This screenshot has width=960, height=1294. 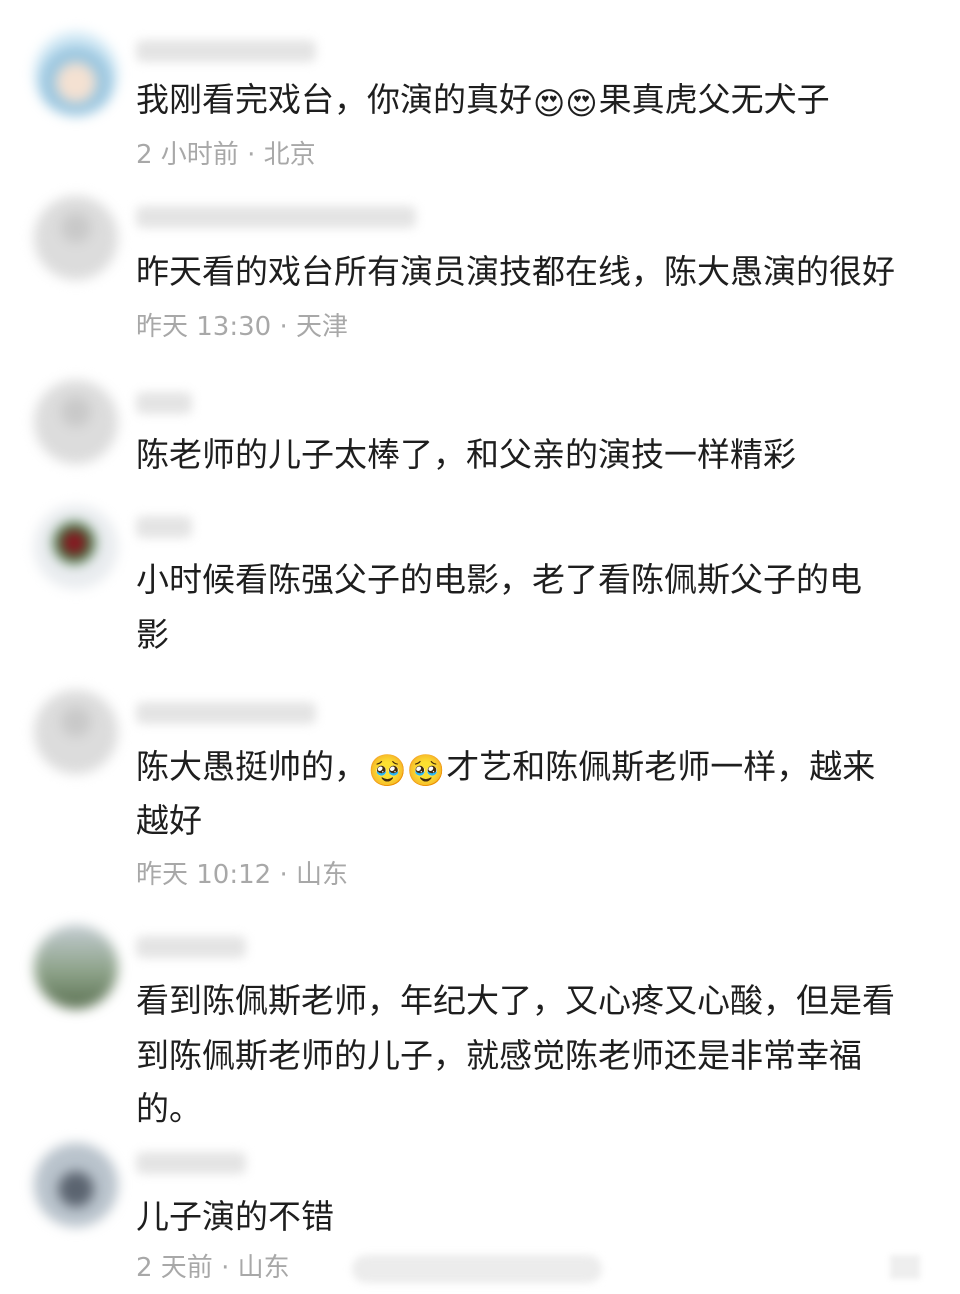 What do you see at coordinates (242, 875) in the screenshot?
I see `comment-meta: 昨天 10:12 · 山东` at bounding box center [242, 875].